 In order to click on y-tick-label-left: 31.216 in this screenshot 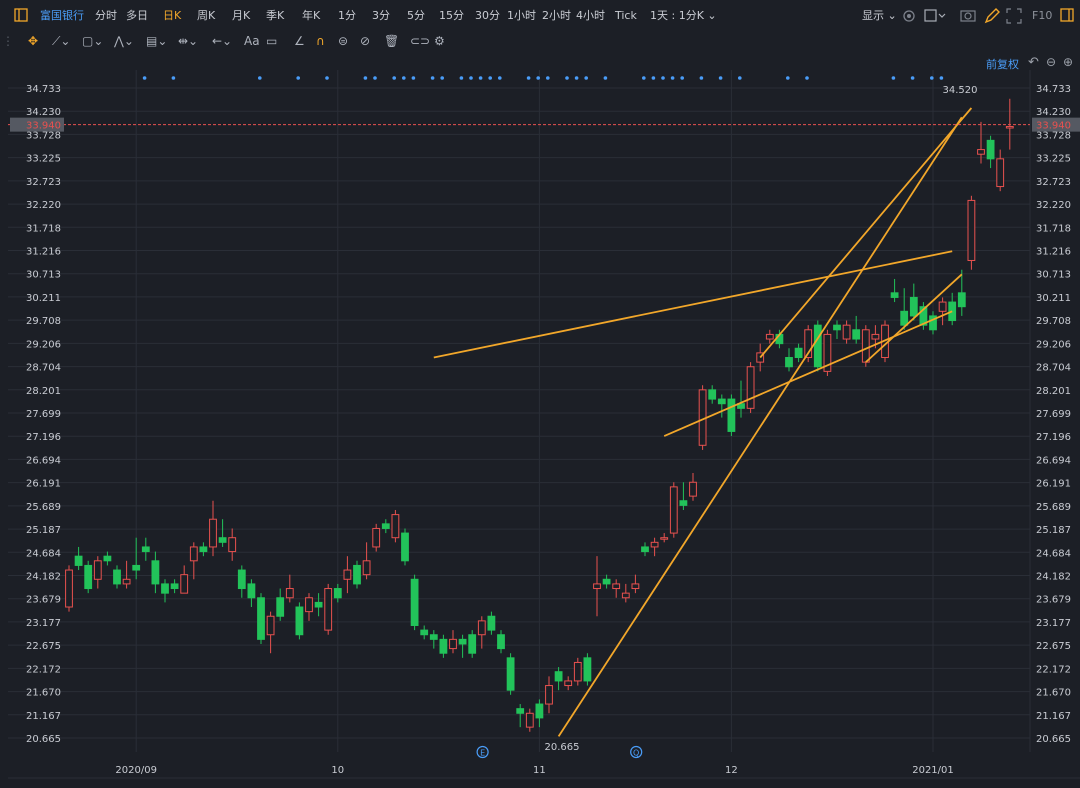, I will do `click(43, 252)`.